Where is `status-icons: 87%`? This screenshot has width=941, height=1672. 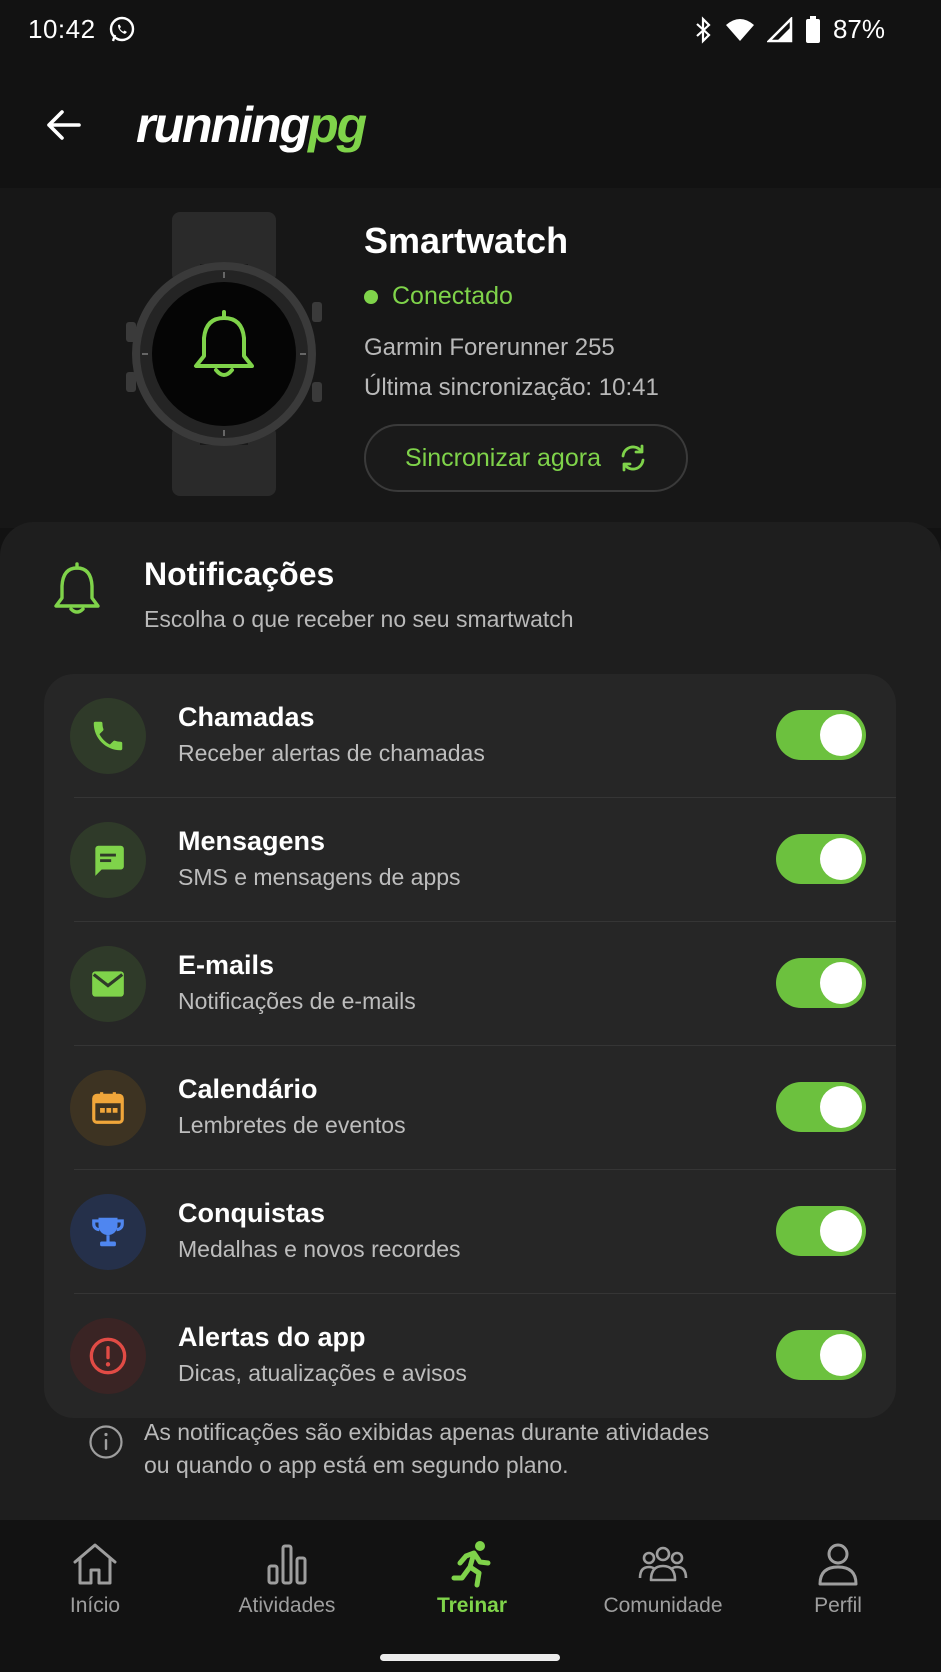
status-icons: 87% is located at coordinates (789, 29).